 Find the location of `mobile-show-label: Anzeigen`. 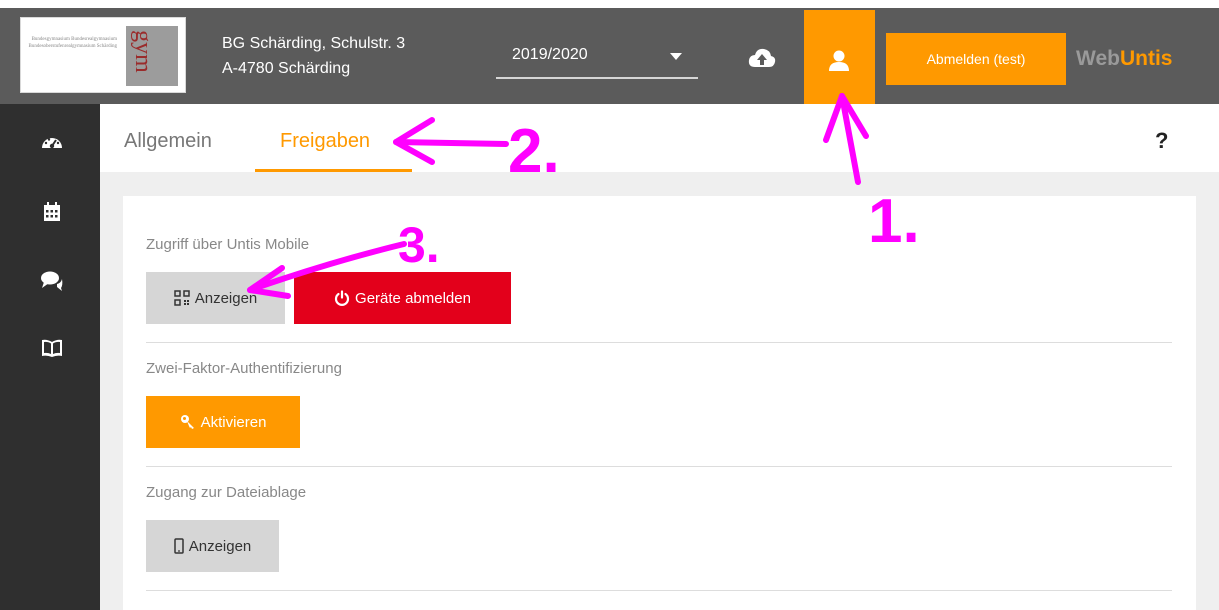

mobile-show-label: Anzeigen is located at coordinates (226, 298).